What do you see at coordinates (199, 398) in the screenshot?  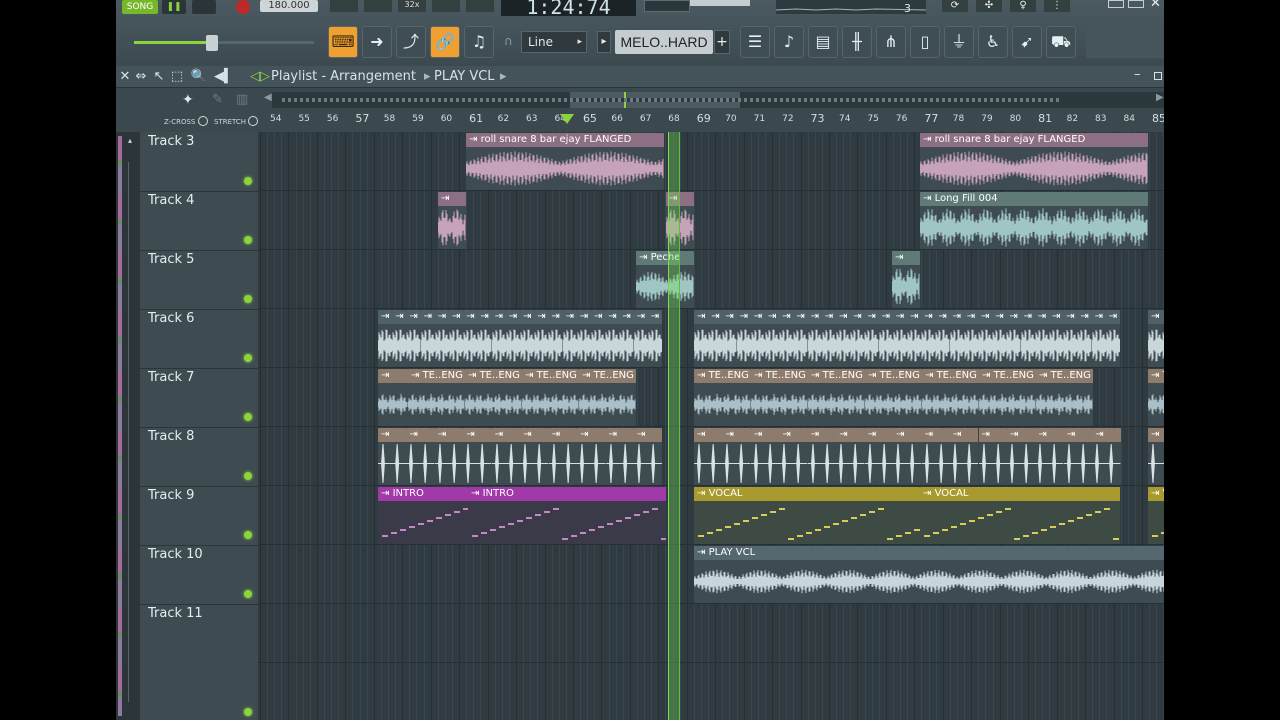 I see `track-header: Track 7` at bounding box center [199, 398].